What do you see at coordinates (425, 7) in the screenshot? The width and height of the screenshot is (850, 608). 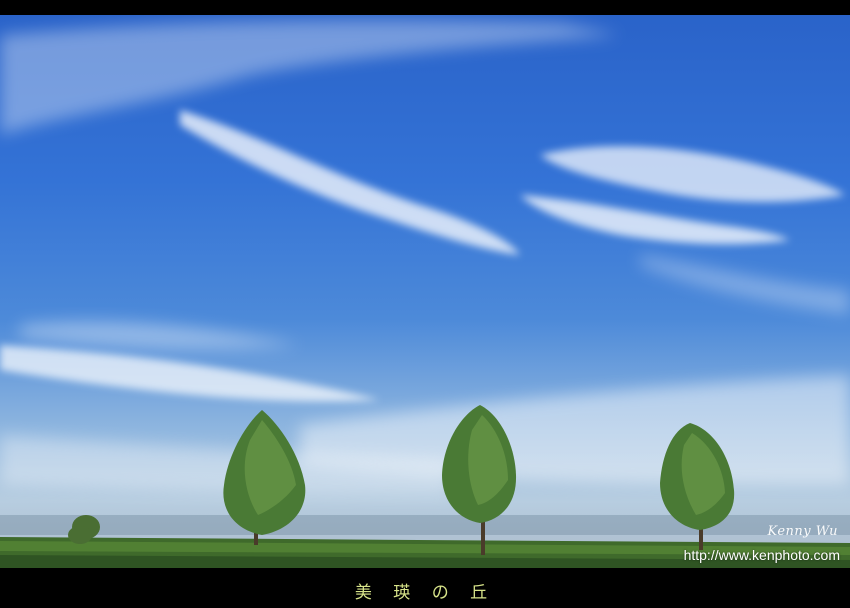 I see `top-letterbox-bar` at bounding box center [425, 7].